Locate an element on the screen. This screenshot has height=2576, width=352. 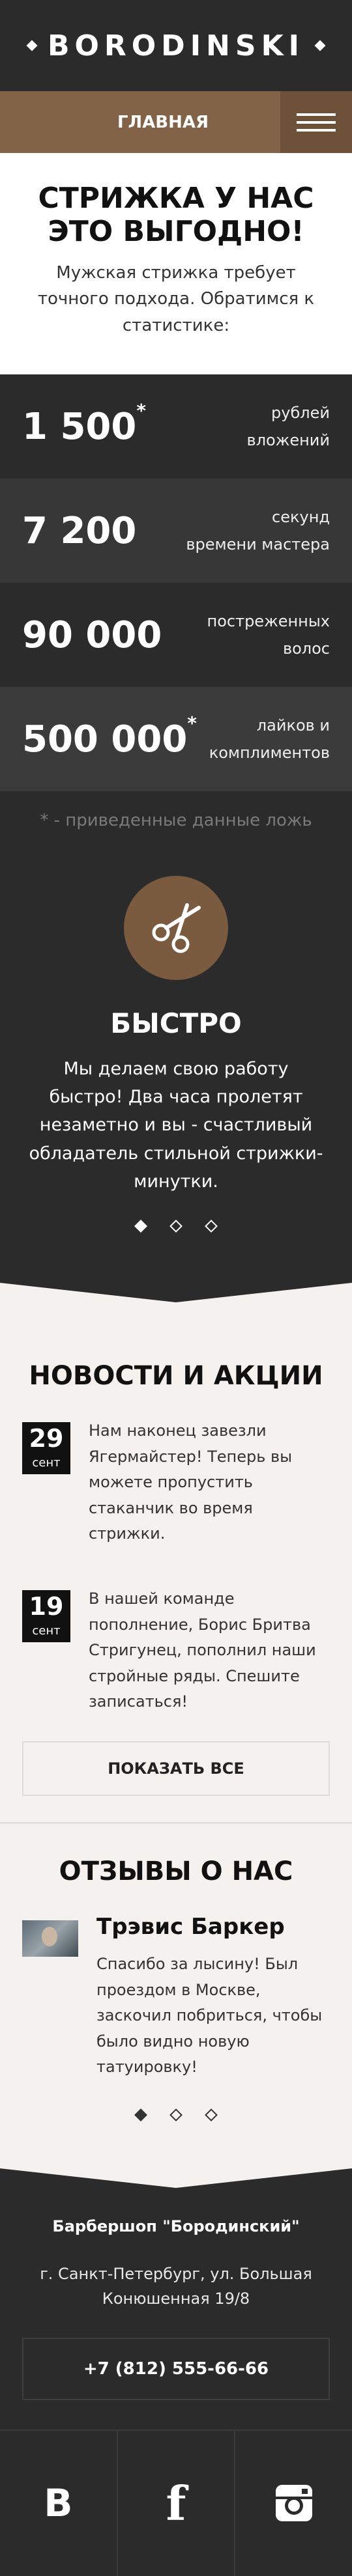
site-logo: BORODINSKI is located at coordinates (176, 46).